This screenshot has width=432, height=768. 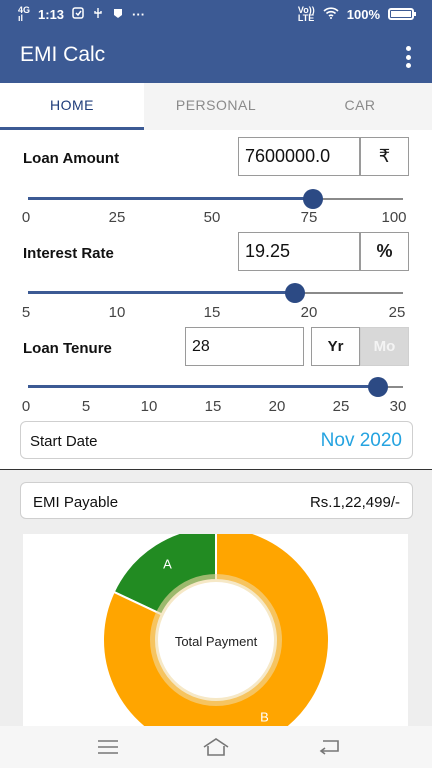 I want to click on interest-rate-input: 19.25, so click(x=299, y=251).